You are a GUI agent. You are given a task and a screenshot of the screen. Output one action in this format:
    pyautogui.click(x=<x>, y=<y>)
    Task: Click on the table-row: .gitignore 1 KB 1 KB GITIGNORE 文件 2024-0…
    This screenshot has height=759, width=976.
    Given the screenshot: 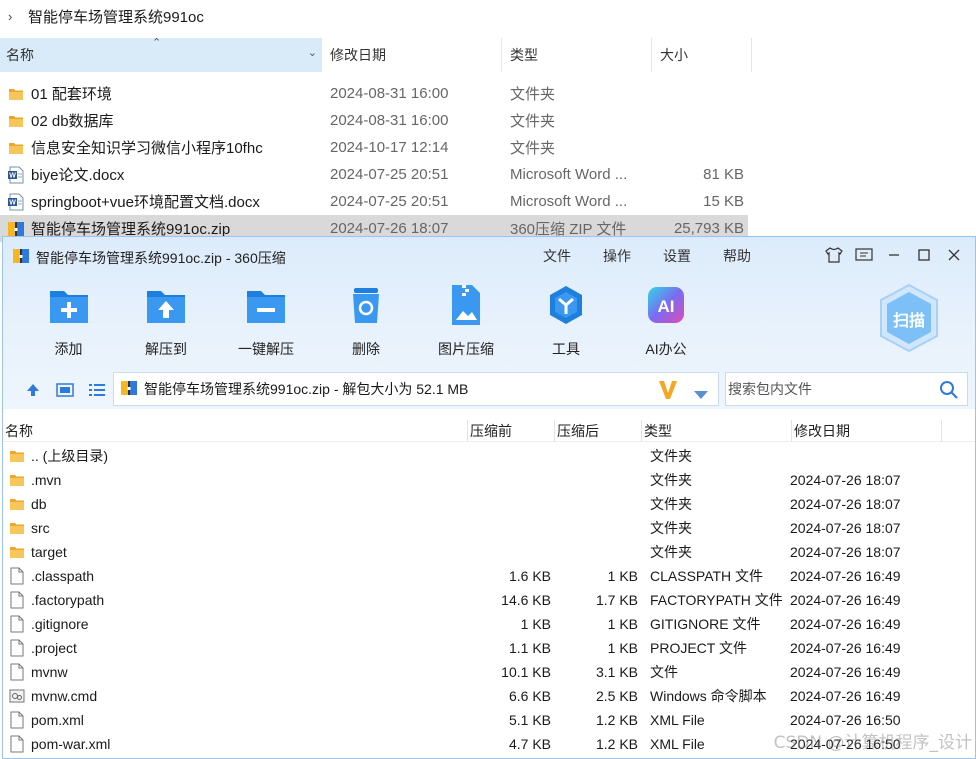 What is the action you would take?
    pyautogui.click(x=489, y=624)
    